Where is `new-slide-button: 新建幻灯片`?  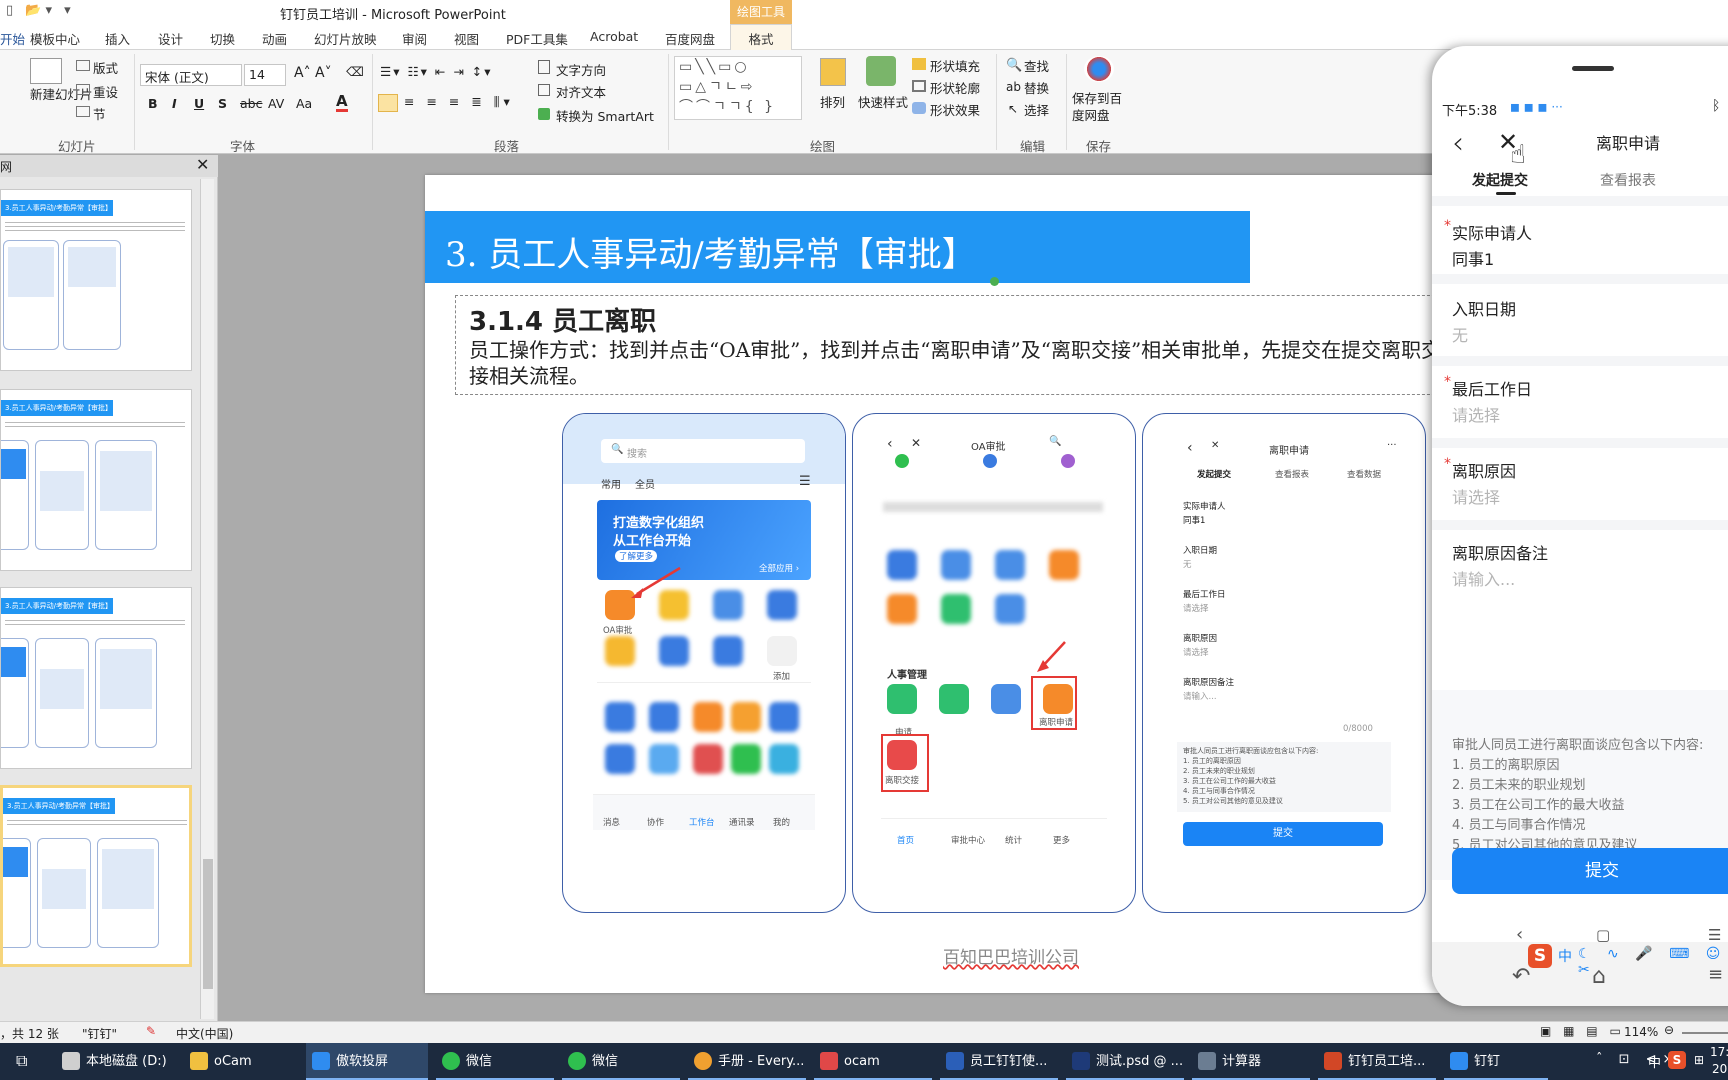 new-slide-button: 新建幻灯片 is located at coordinates (61, 94).